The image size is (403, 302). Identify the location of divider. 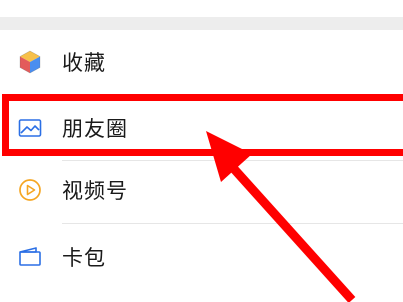
(232, 223).